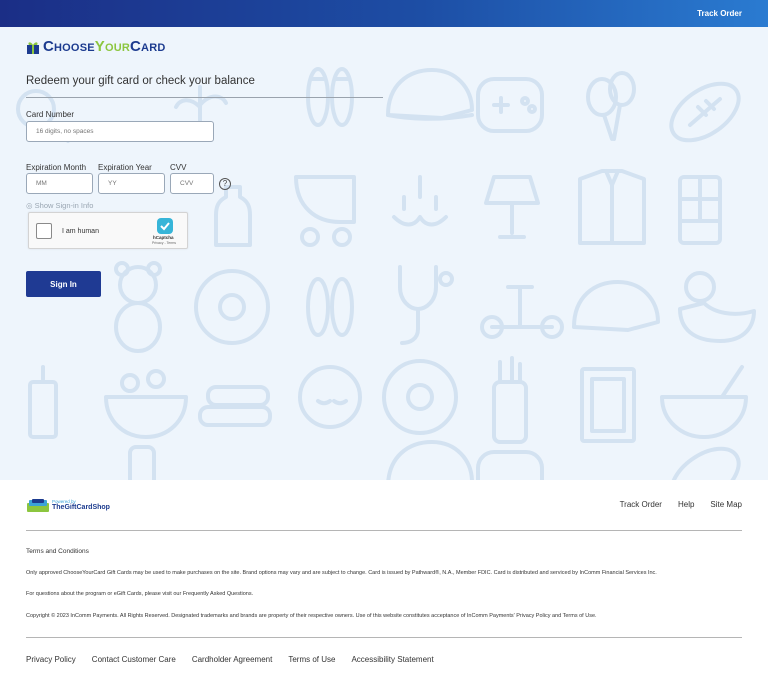 The height and width of the screenshot is (682, 768). What do you see at coordinates (512, 207) in the screenshot?
I see `lamp-icon` at bounding box center [512, 207].